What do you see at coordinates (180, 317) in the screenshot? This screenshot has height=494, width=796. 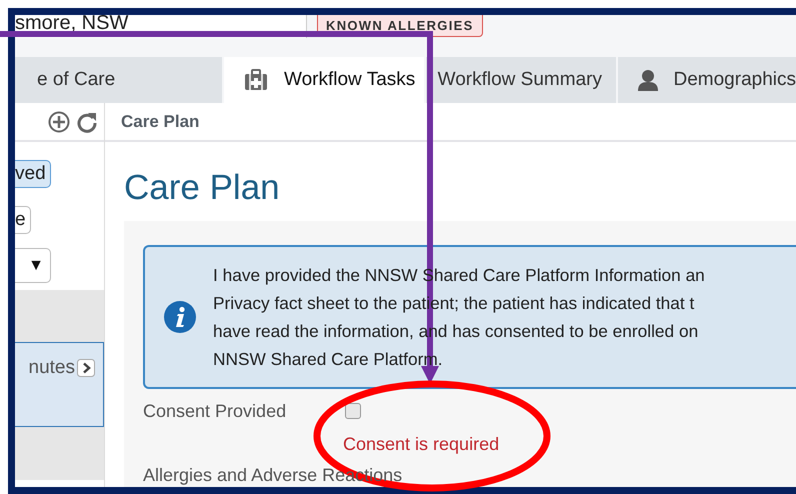 I see `info-icon` at bounding box center [180, 317].